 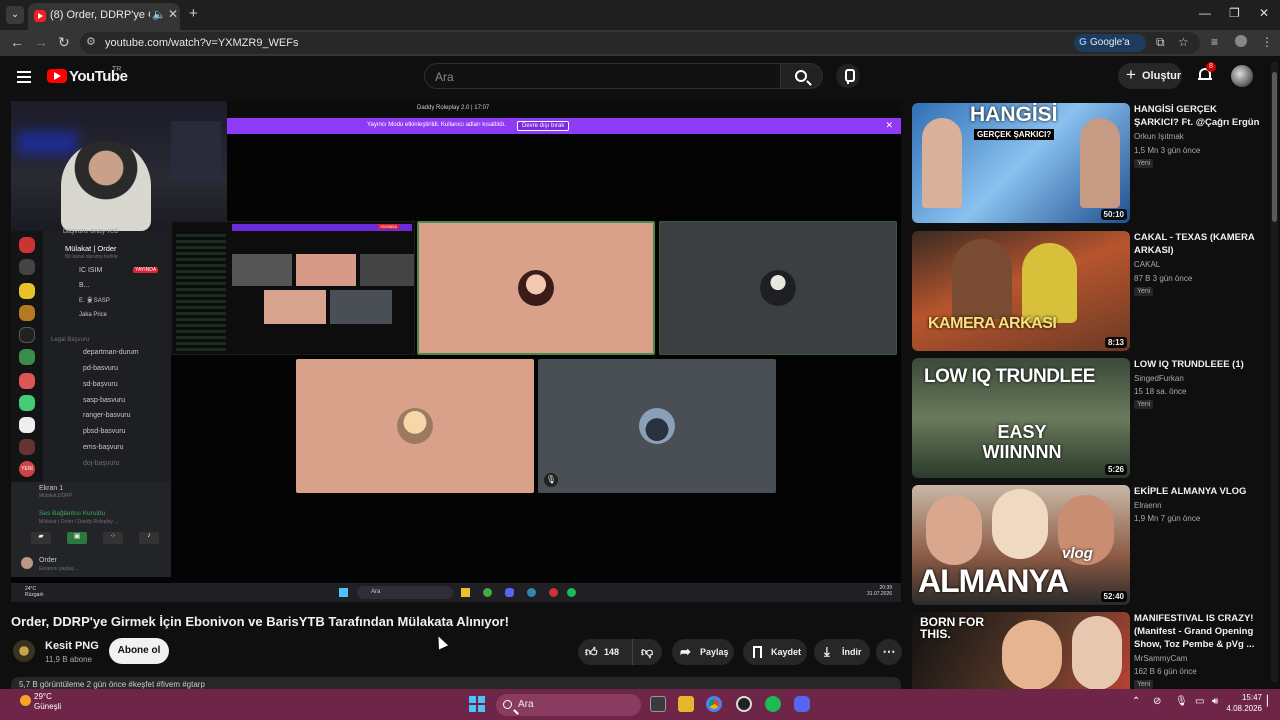 I want to click on share-button: ➦ Paylaş, so click(x=703, y=652).